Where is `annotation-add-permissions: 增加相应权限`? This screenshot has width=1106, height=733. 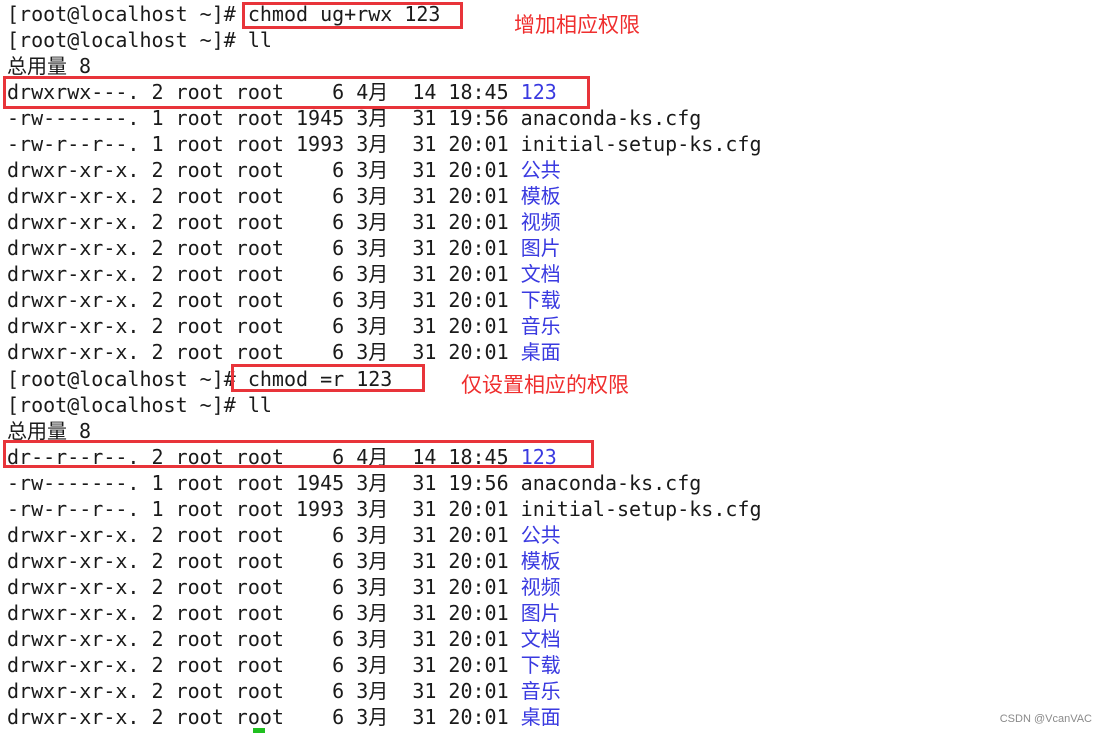
annotation-add-permissions: 增加相应权限 is located at coordinates (577, 25).